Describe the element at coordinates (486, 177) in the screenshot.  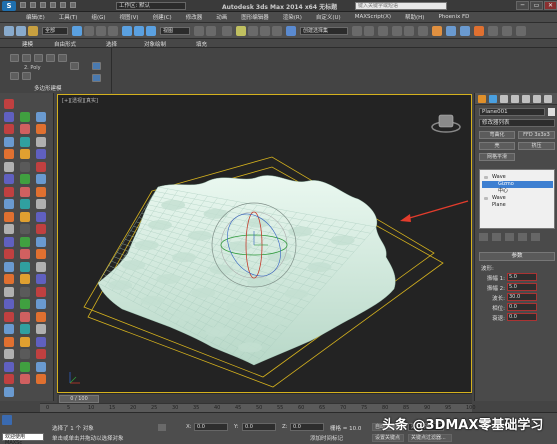
I see `eye-icon` at that location.